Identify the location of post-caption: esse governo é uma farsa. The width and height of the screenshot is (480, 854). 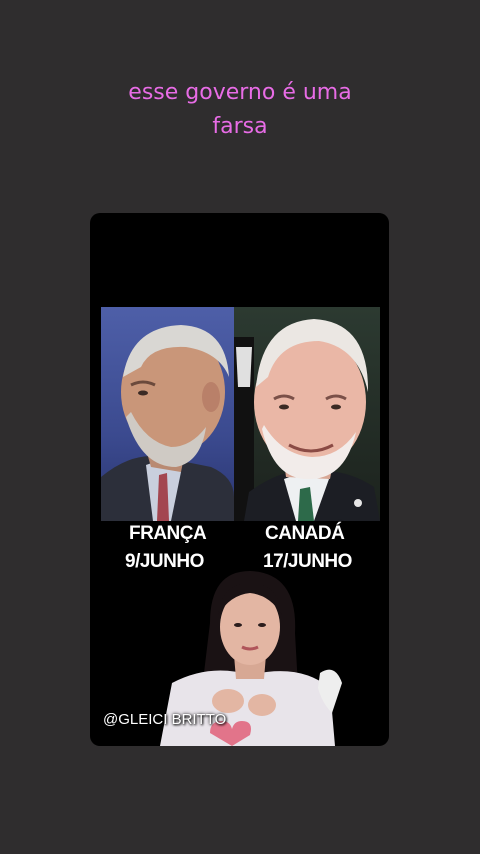
(240, 110).